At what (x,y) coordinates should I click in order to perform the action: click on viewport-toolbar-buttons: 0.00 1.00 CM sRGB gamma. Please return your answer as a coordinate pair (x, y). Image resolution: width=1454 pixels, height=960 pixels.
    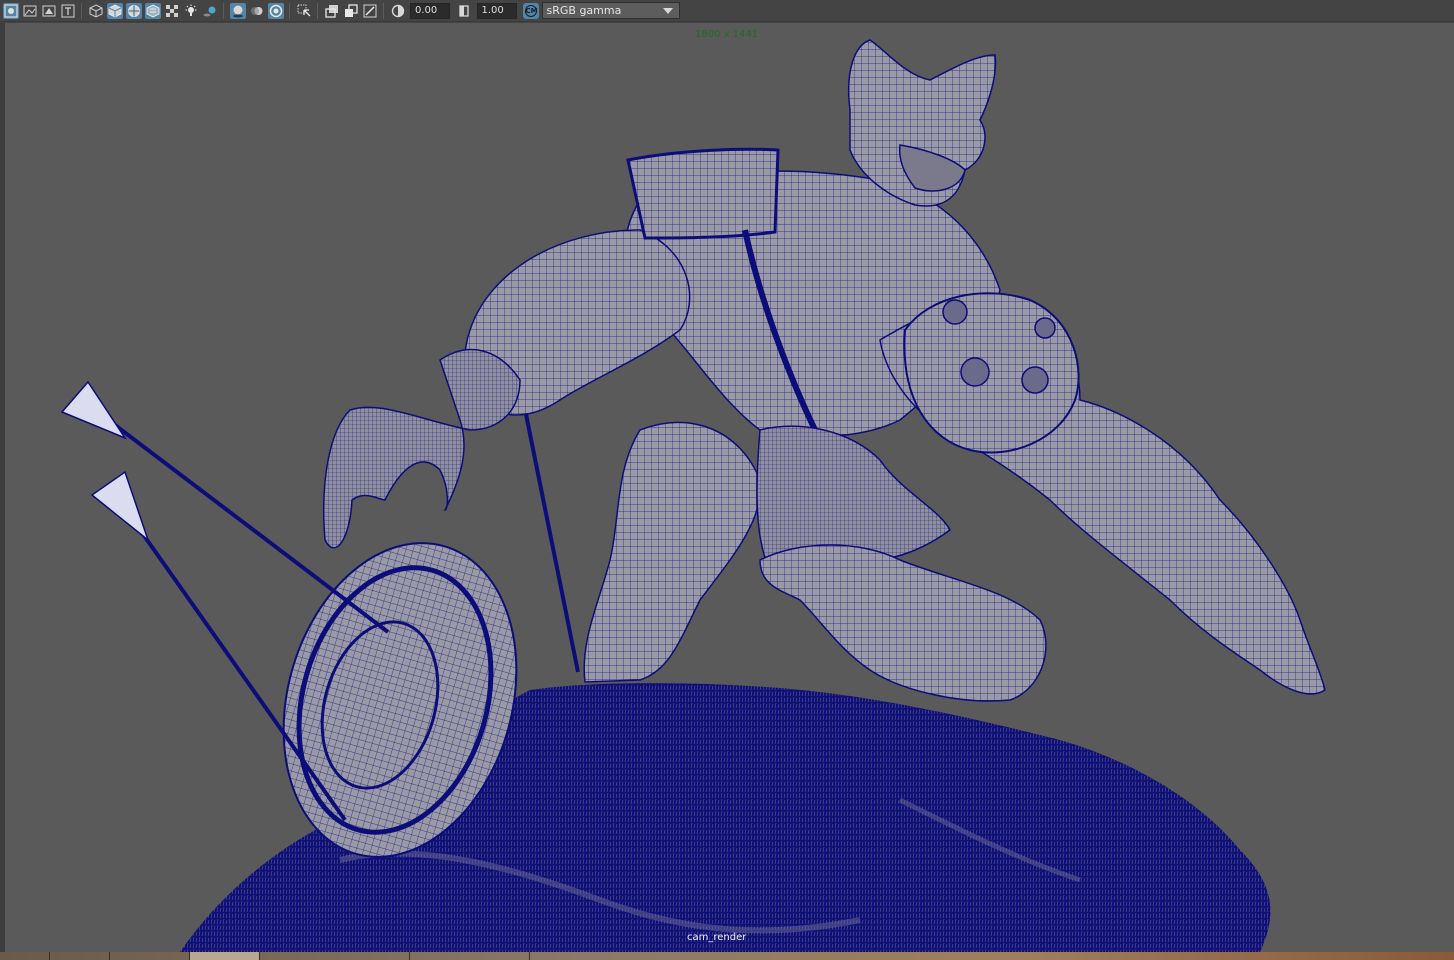
    Looking at the image, I should click on (340, 11).